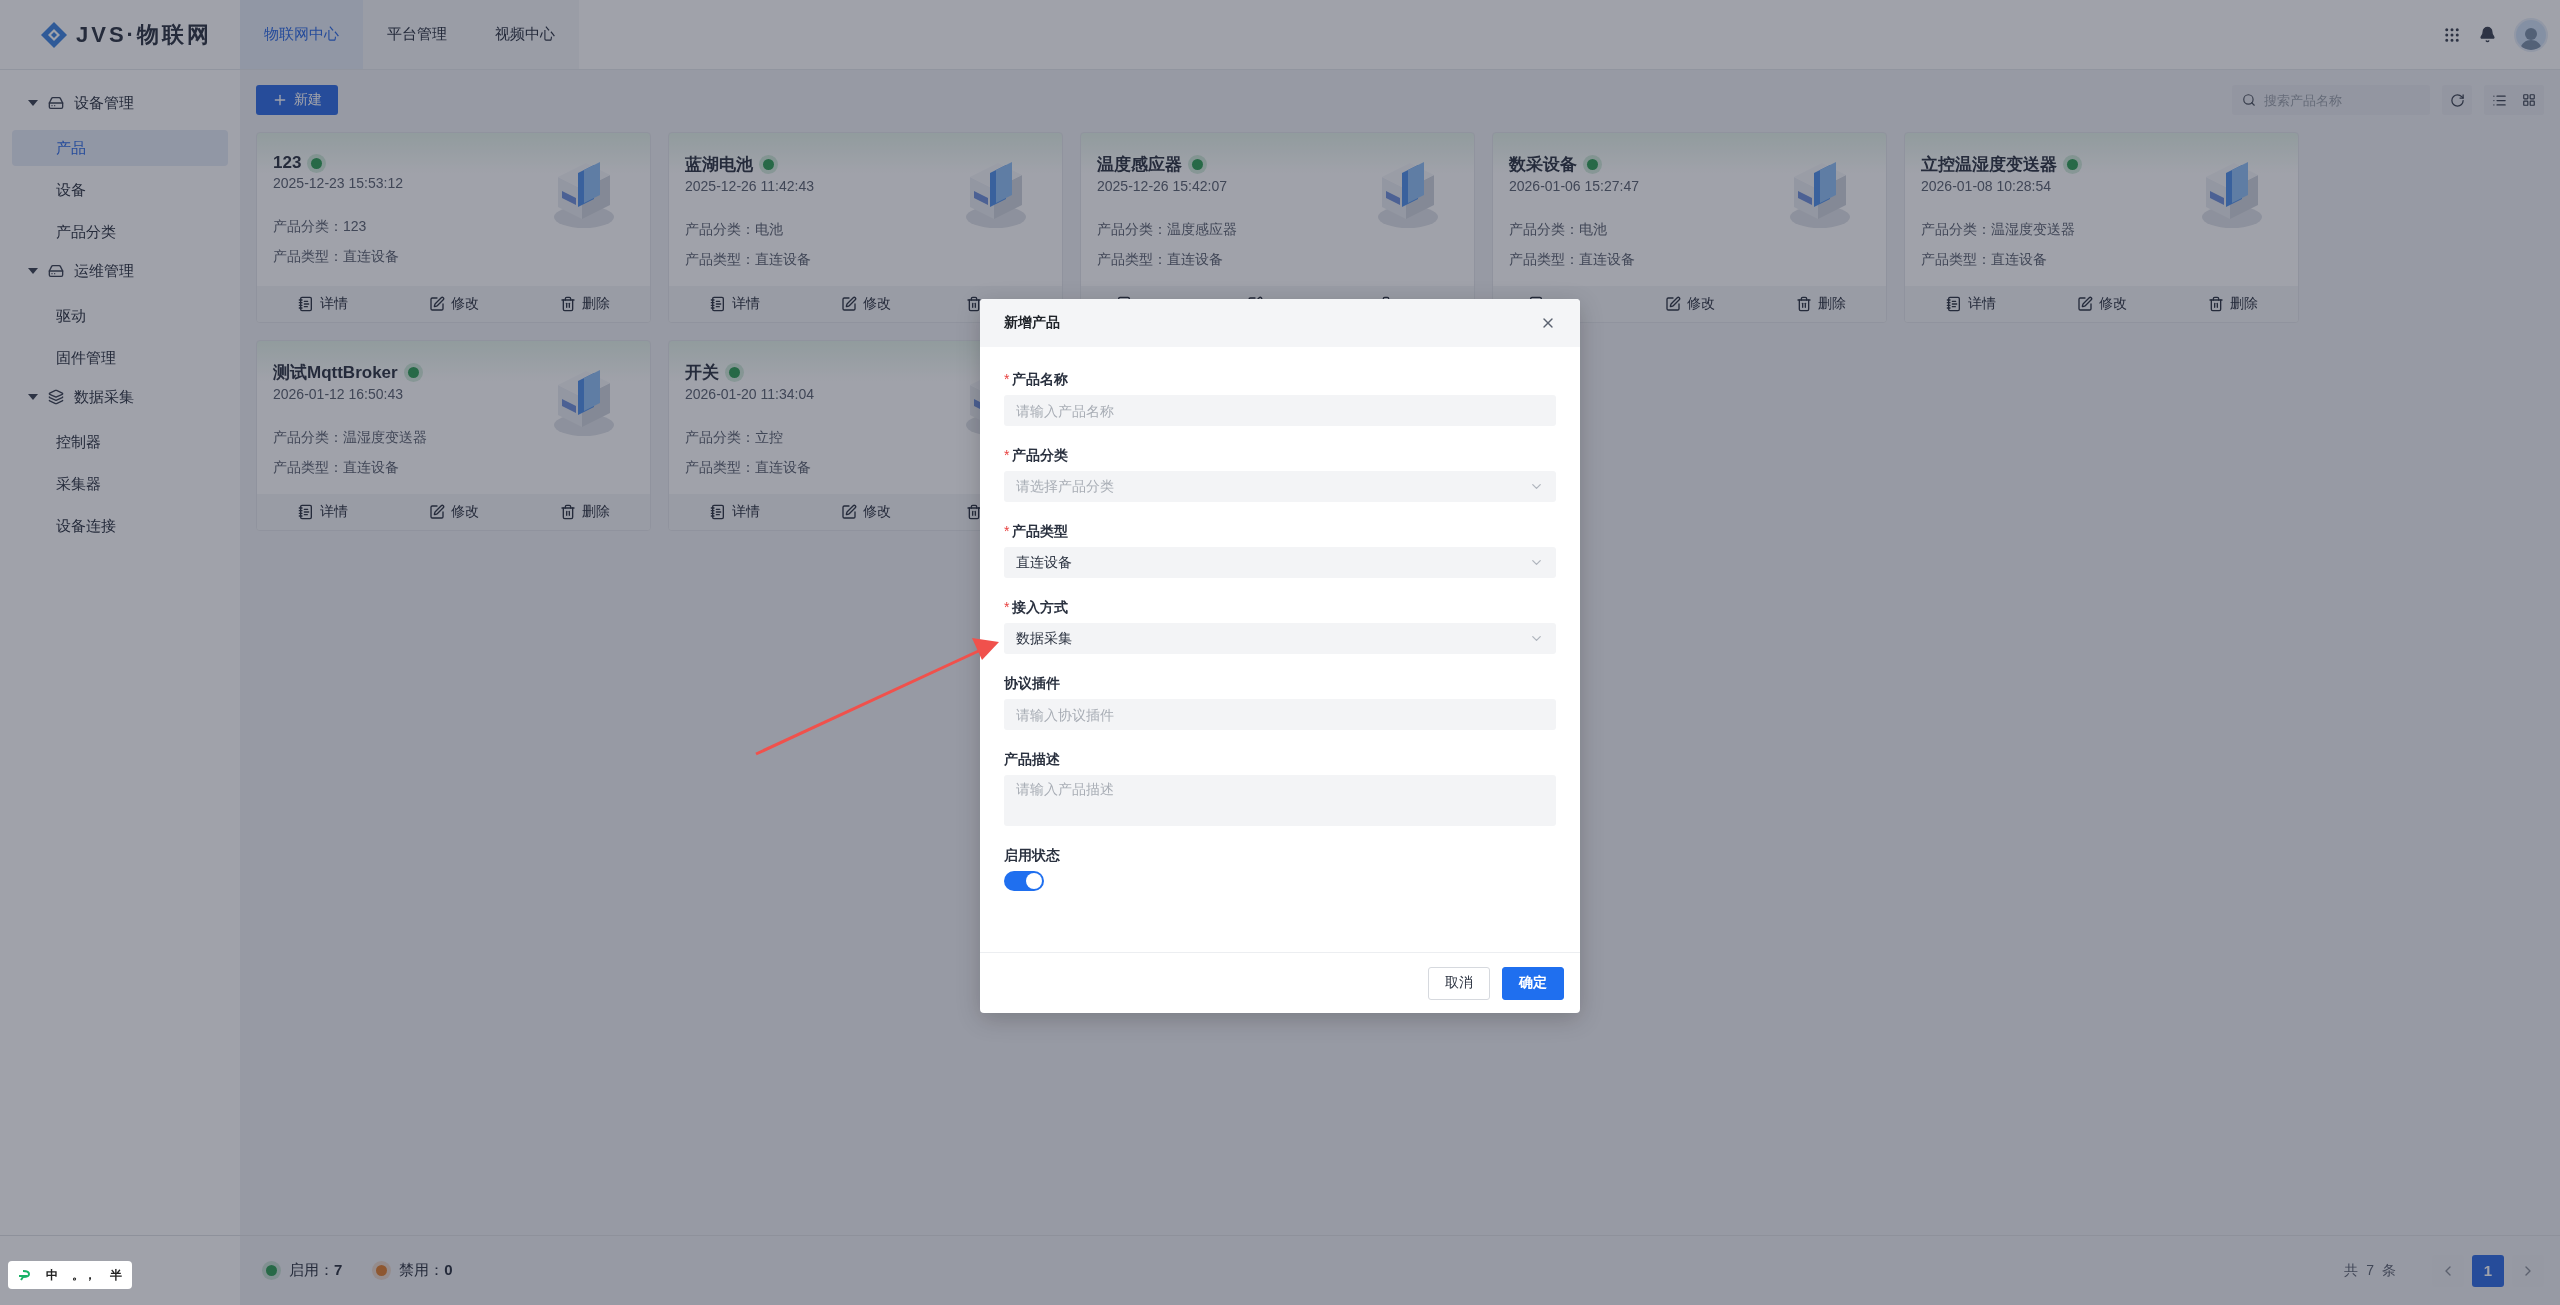 The image size is (2560, 1305). Describe the element at coordinates (734, 438) in the screenshot. I see `product-category: 产品分类：立控` at that location.